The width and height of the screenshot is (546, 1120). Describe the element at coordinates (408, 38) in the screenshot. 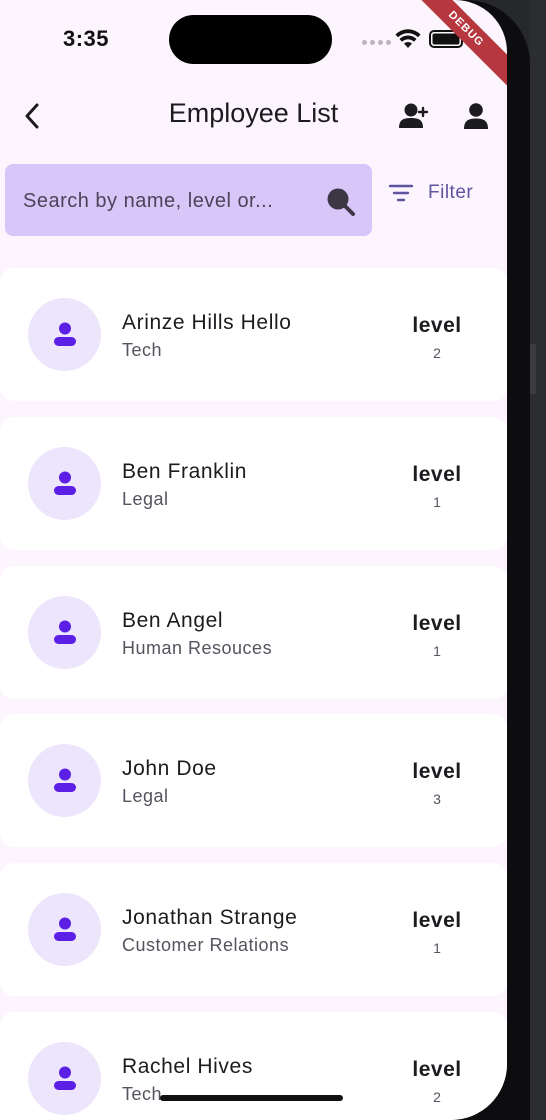

I see `wifi-icon` at that location.